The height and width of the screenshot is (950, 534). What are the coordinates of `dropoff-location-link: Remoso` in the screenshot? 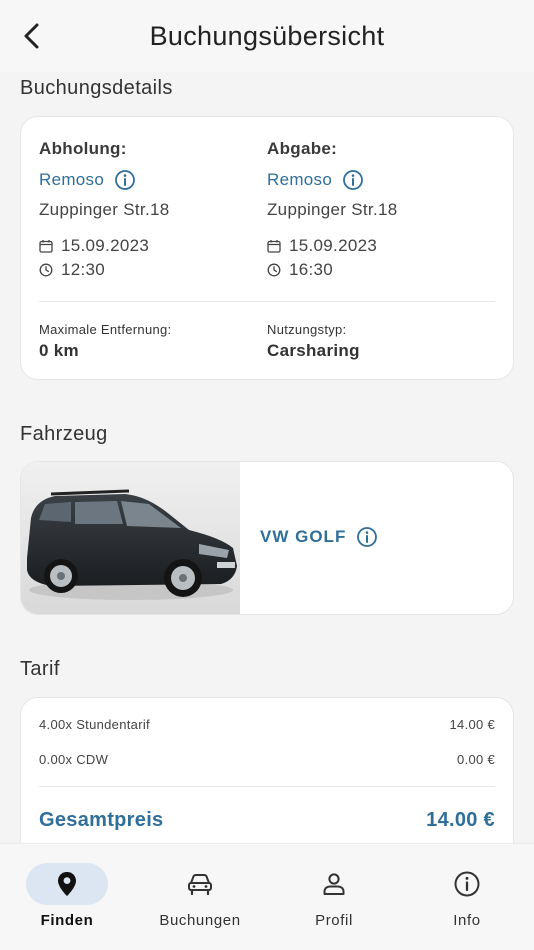 It's located at (299, 180).